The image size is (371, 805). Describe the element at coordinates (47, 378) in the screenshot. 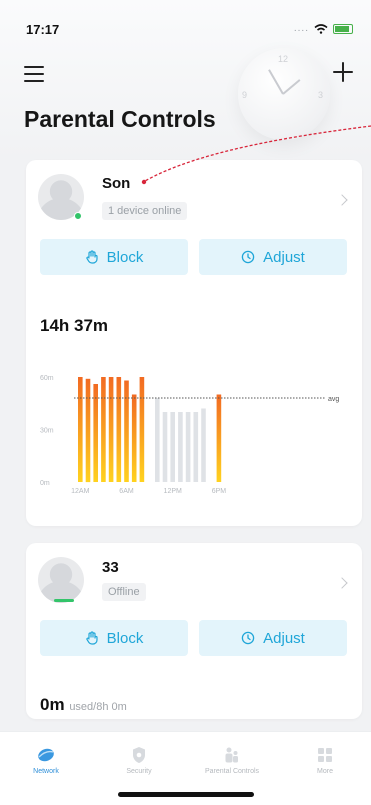

I see `y-tick-label: 60m` at that location.